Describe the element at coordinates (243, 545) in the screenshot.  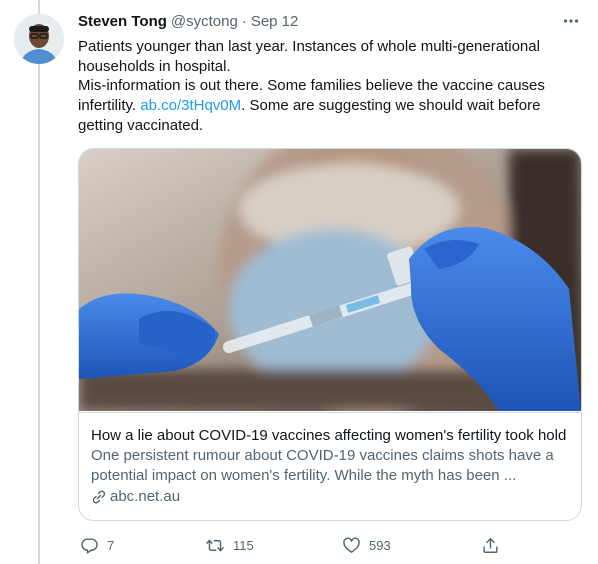
I see `retweet-count: 115` at that location.